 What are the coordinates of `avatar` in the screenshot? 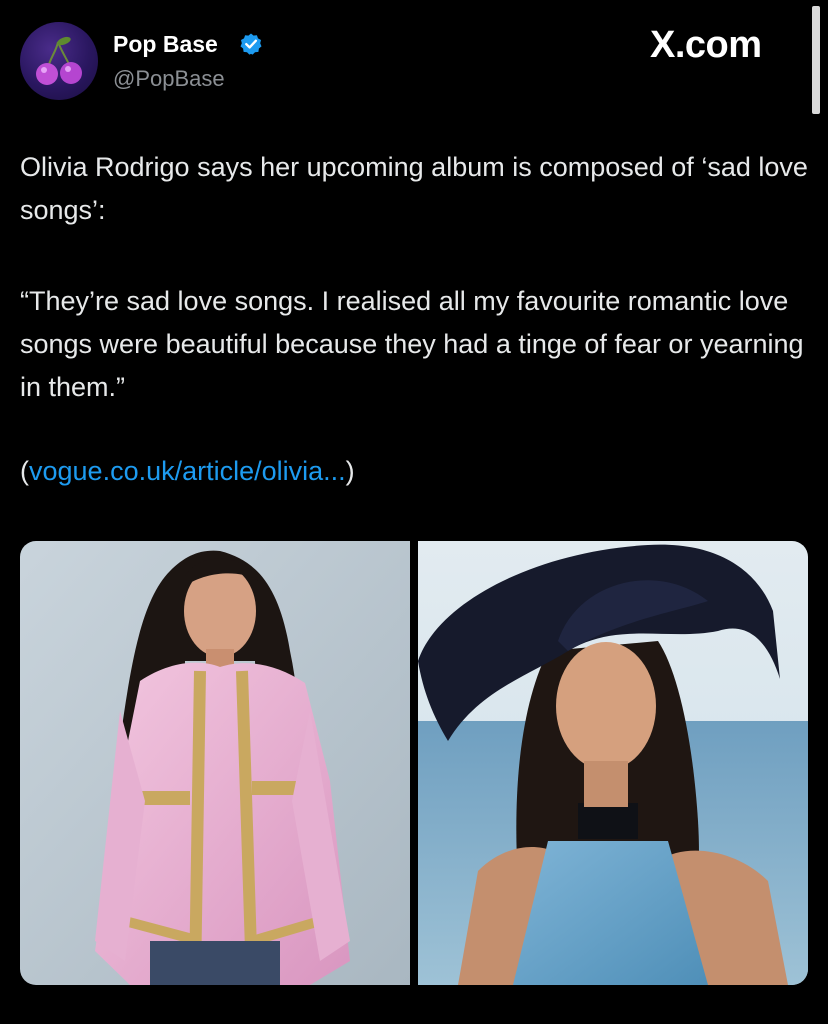 It's located at (59, 61).